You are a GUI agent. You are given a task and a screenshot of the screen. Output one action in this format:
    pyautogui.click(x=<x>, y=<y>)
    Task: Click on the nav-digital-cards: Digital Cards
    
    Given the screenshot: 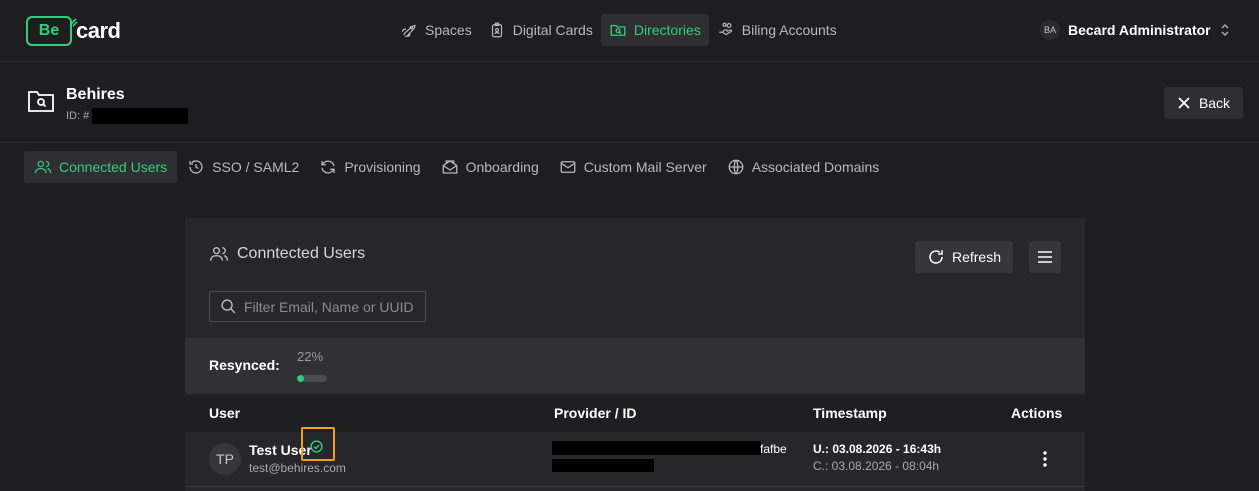 What is the action you would take?
    pyautogui.click(x=540, y=30)
    